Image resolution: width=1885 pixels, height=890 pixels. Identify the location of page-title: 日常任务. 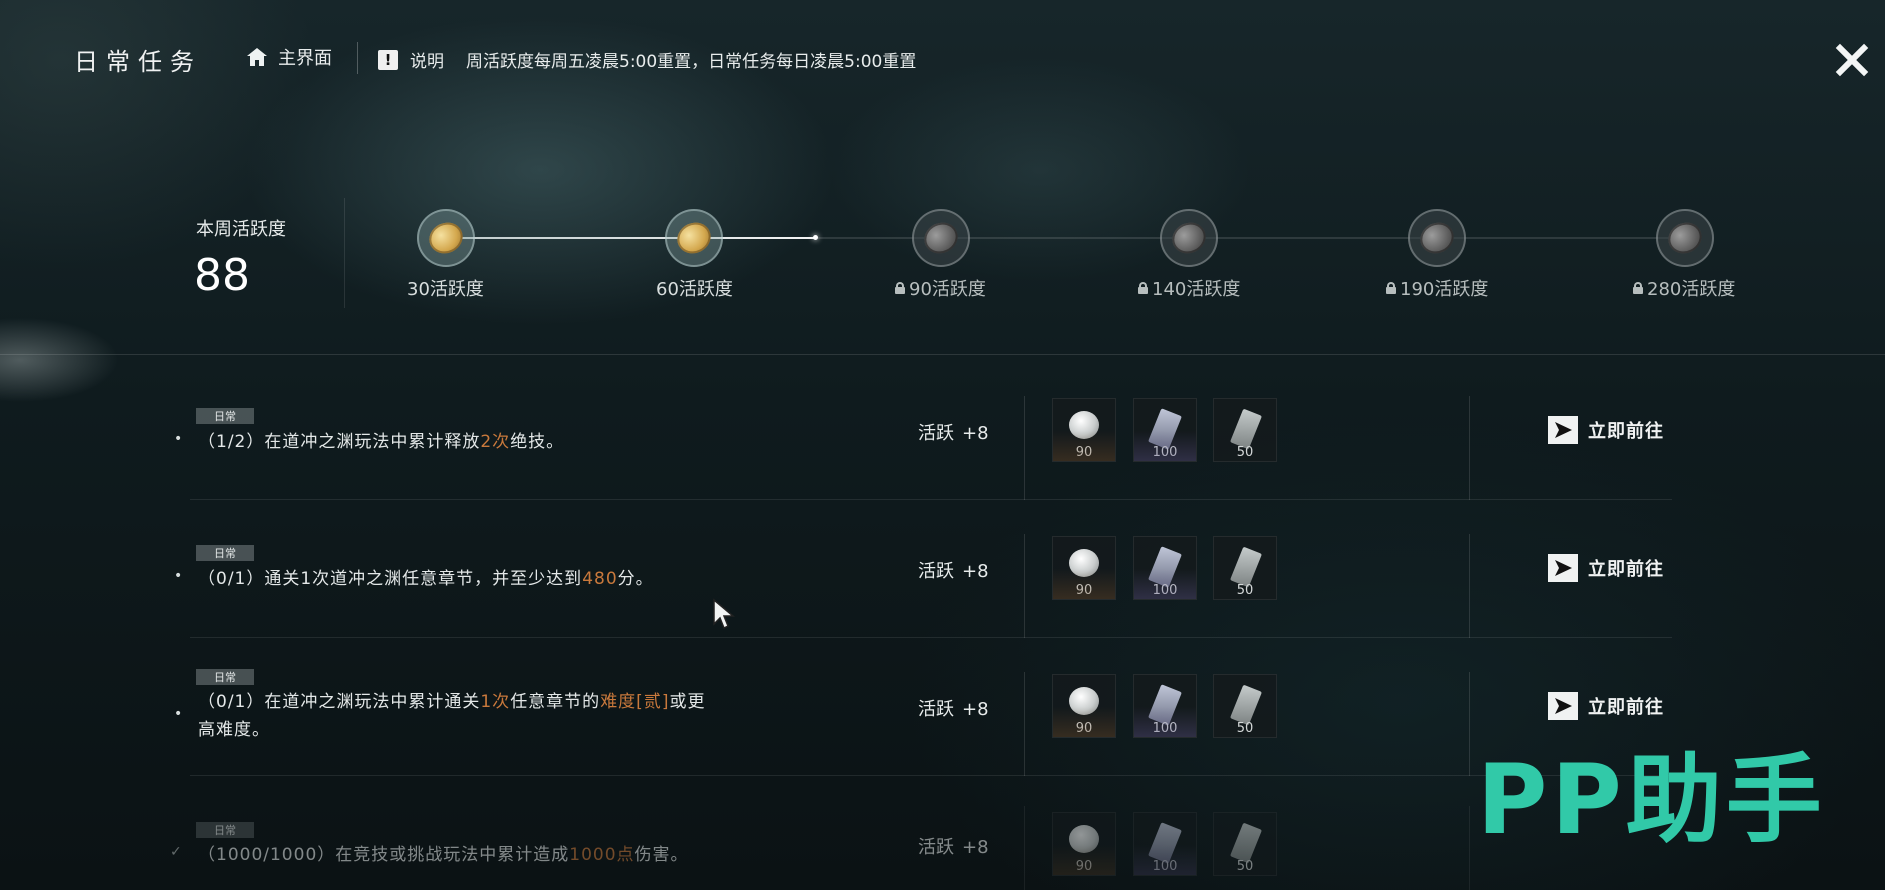
(138, 62).